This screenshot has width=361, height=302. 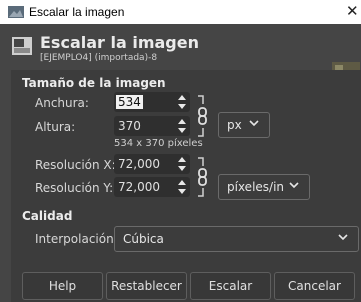 What do you see at coordinates (256, 187) in the screenshot?
I see `resolution-unit-value: píxeles/in` at bounding box center [256, 187].